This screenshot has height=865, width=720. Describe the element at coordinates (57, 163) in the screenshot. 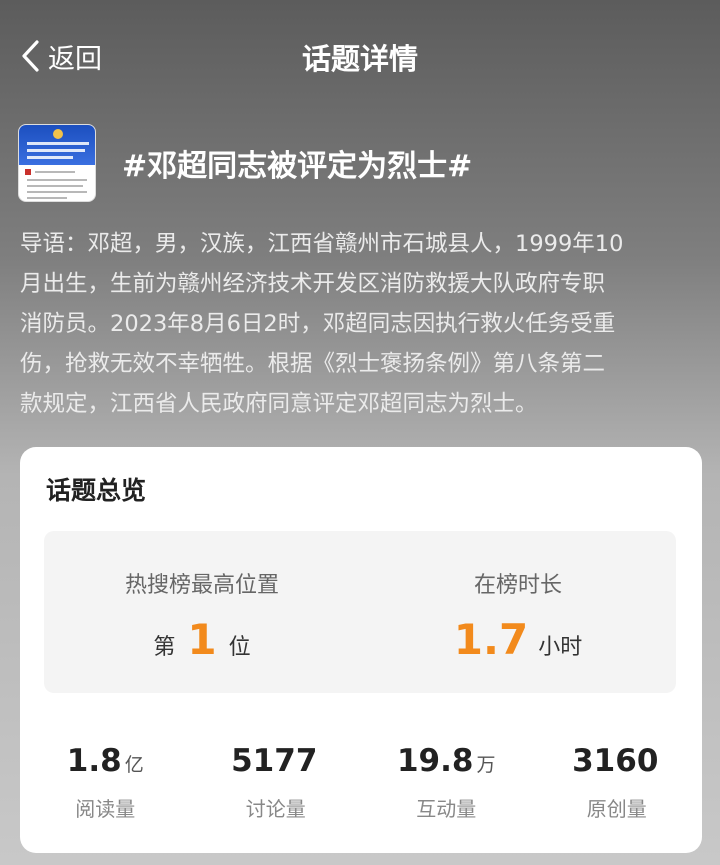

I see `topic-thumbnail` at that location.